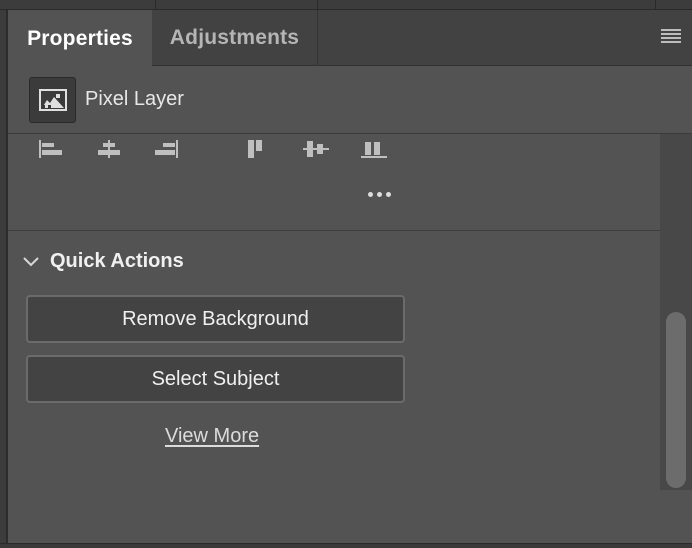 This screenshot has height=548, width=692. What do you see at coordinates (31, 261) in the screenshot?
I see `chevron-down-icon` at bounding box center [31, 261].